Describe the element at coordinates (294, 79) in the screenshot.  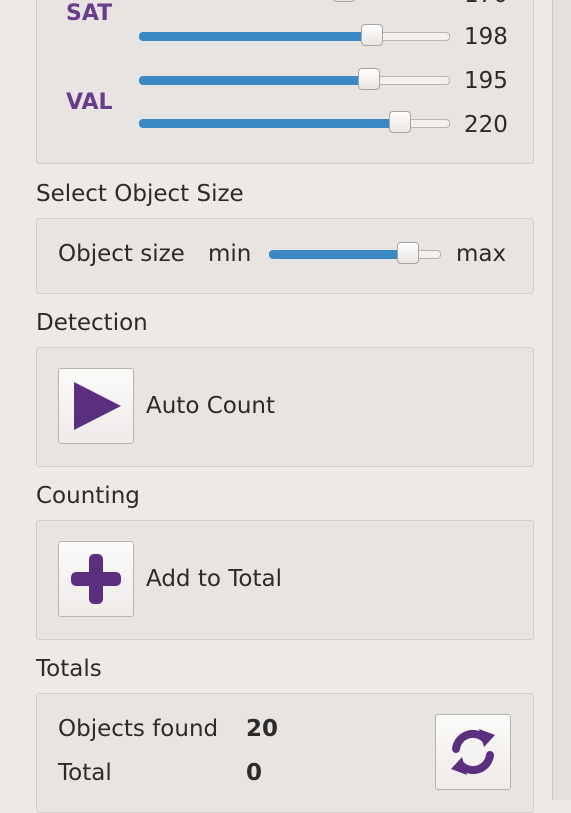
I see `val-upper-slider` at that location.